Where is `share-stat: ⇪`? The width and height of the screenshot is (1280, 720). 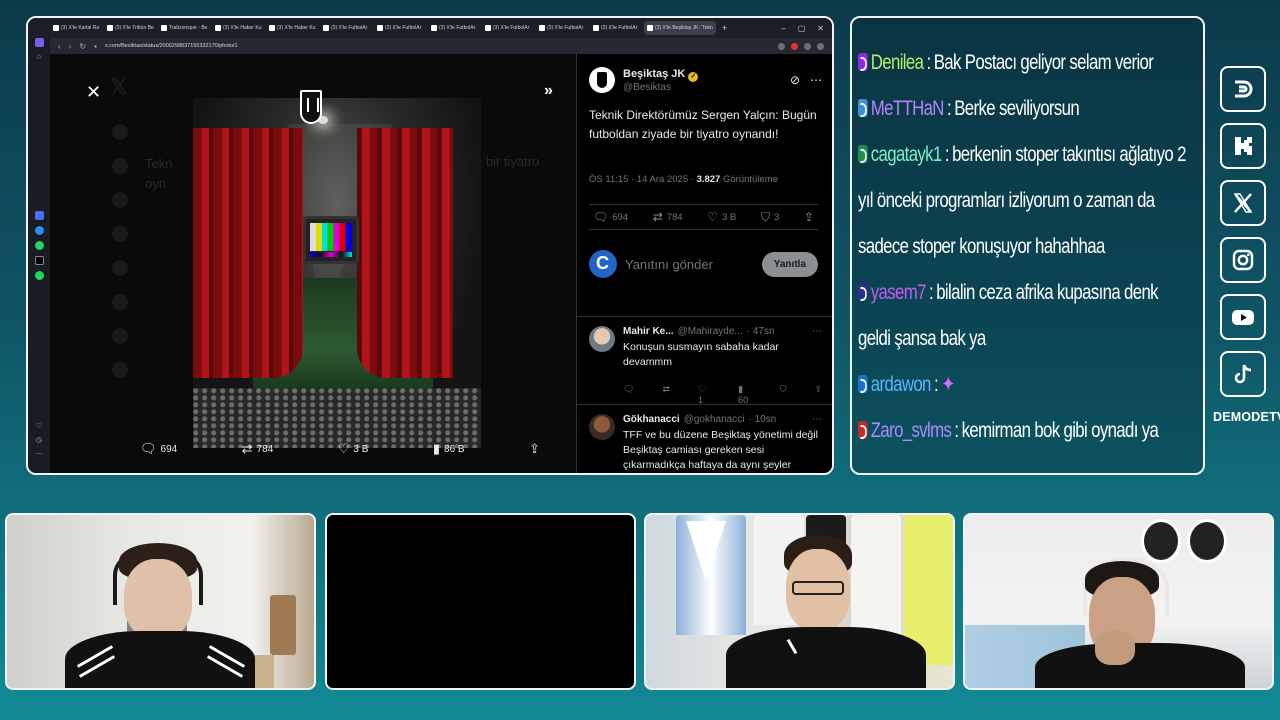
share-stat: ⇪ is located at coordinates (809, 217).